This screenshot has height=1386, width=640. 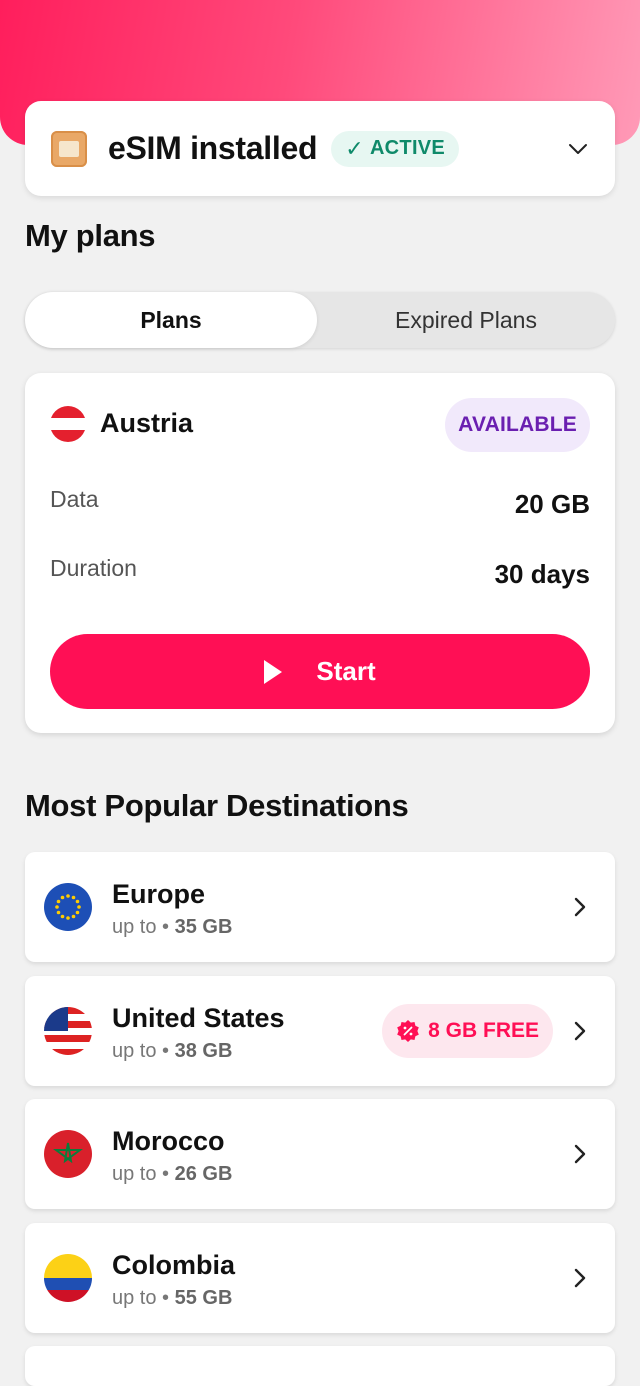 What do you see at coordinates (159, 894) in the screenshot?
I see `destination-name: Europe` at bounding box center [159, 894].